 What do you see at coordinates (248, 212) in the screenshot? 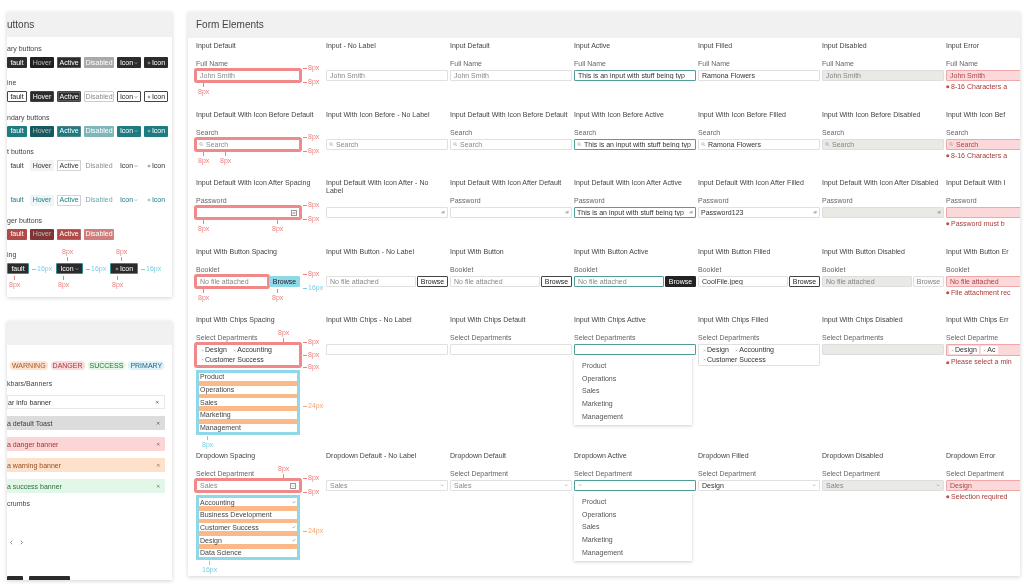
I see `password-field` at bounding box center [248, 212].